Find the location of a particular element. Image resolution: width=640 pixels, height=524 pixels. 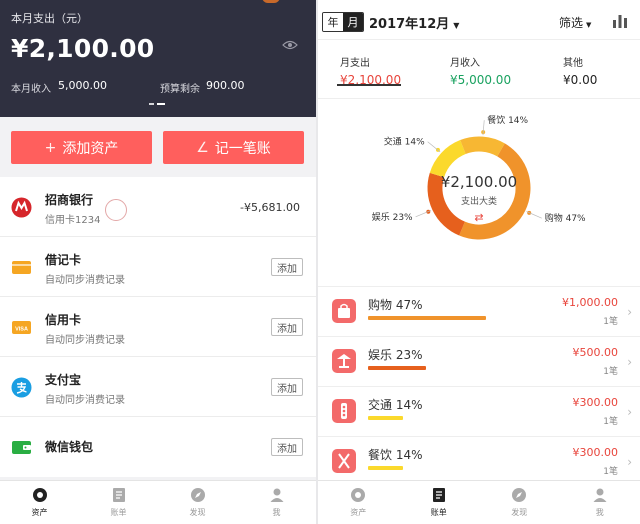

category-row: 娱乐 23% ¥500.00 1笔 › is located at coordinates (479, 361).